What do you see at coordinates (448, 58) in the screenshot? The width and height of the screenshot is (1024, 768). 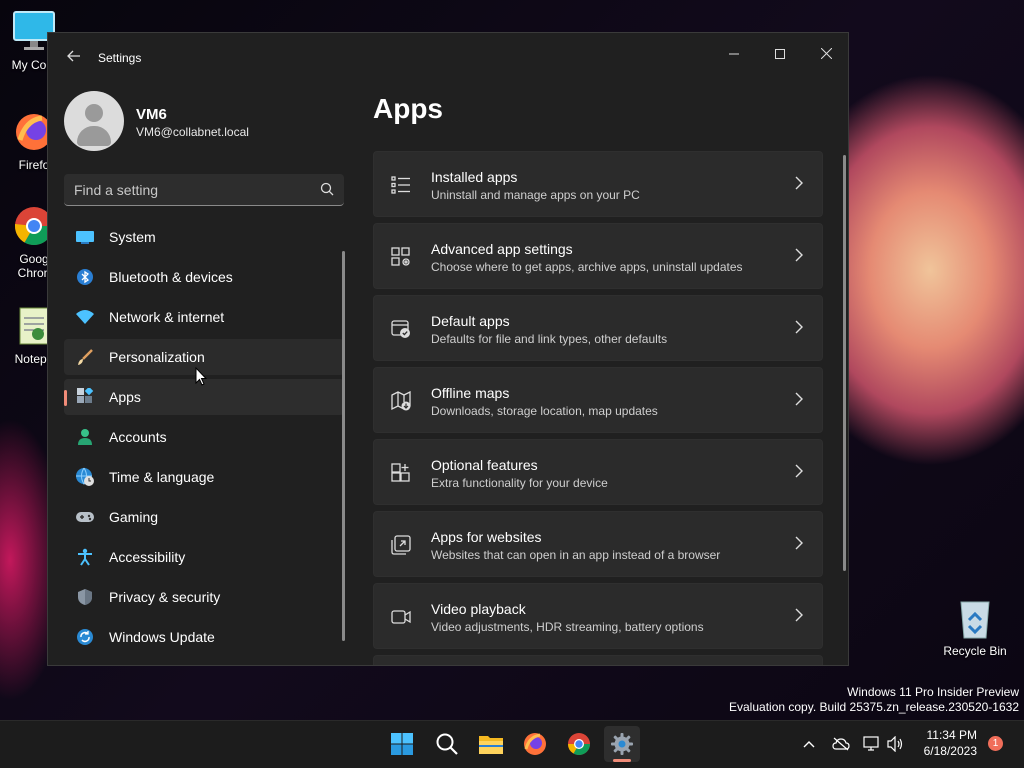 I see `title-bar: Settings` at bounding box center [448, 58].